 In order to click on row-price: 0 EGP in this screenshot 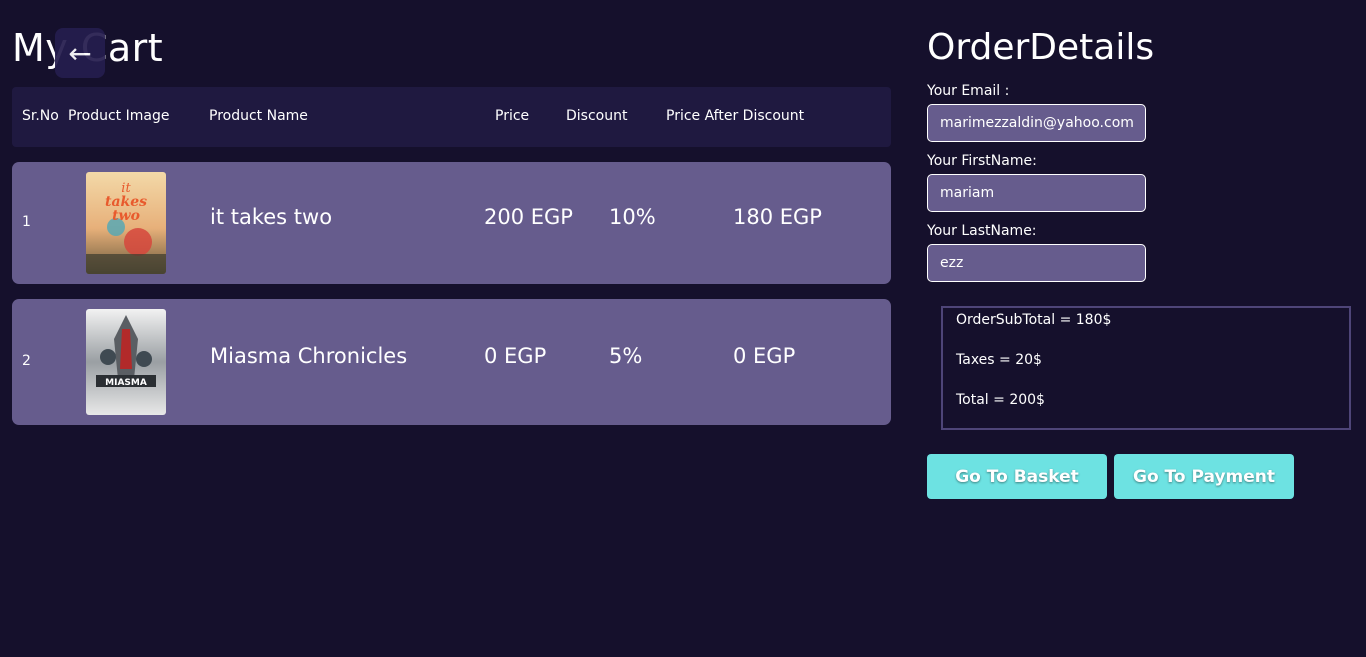, I will do `click(515, 356)`.